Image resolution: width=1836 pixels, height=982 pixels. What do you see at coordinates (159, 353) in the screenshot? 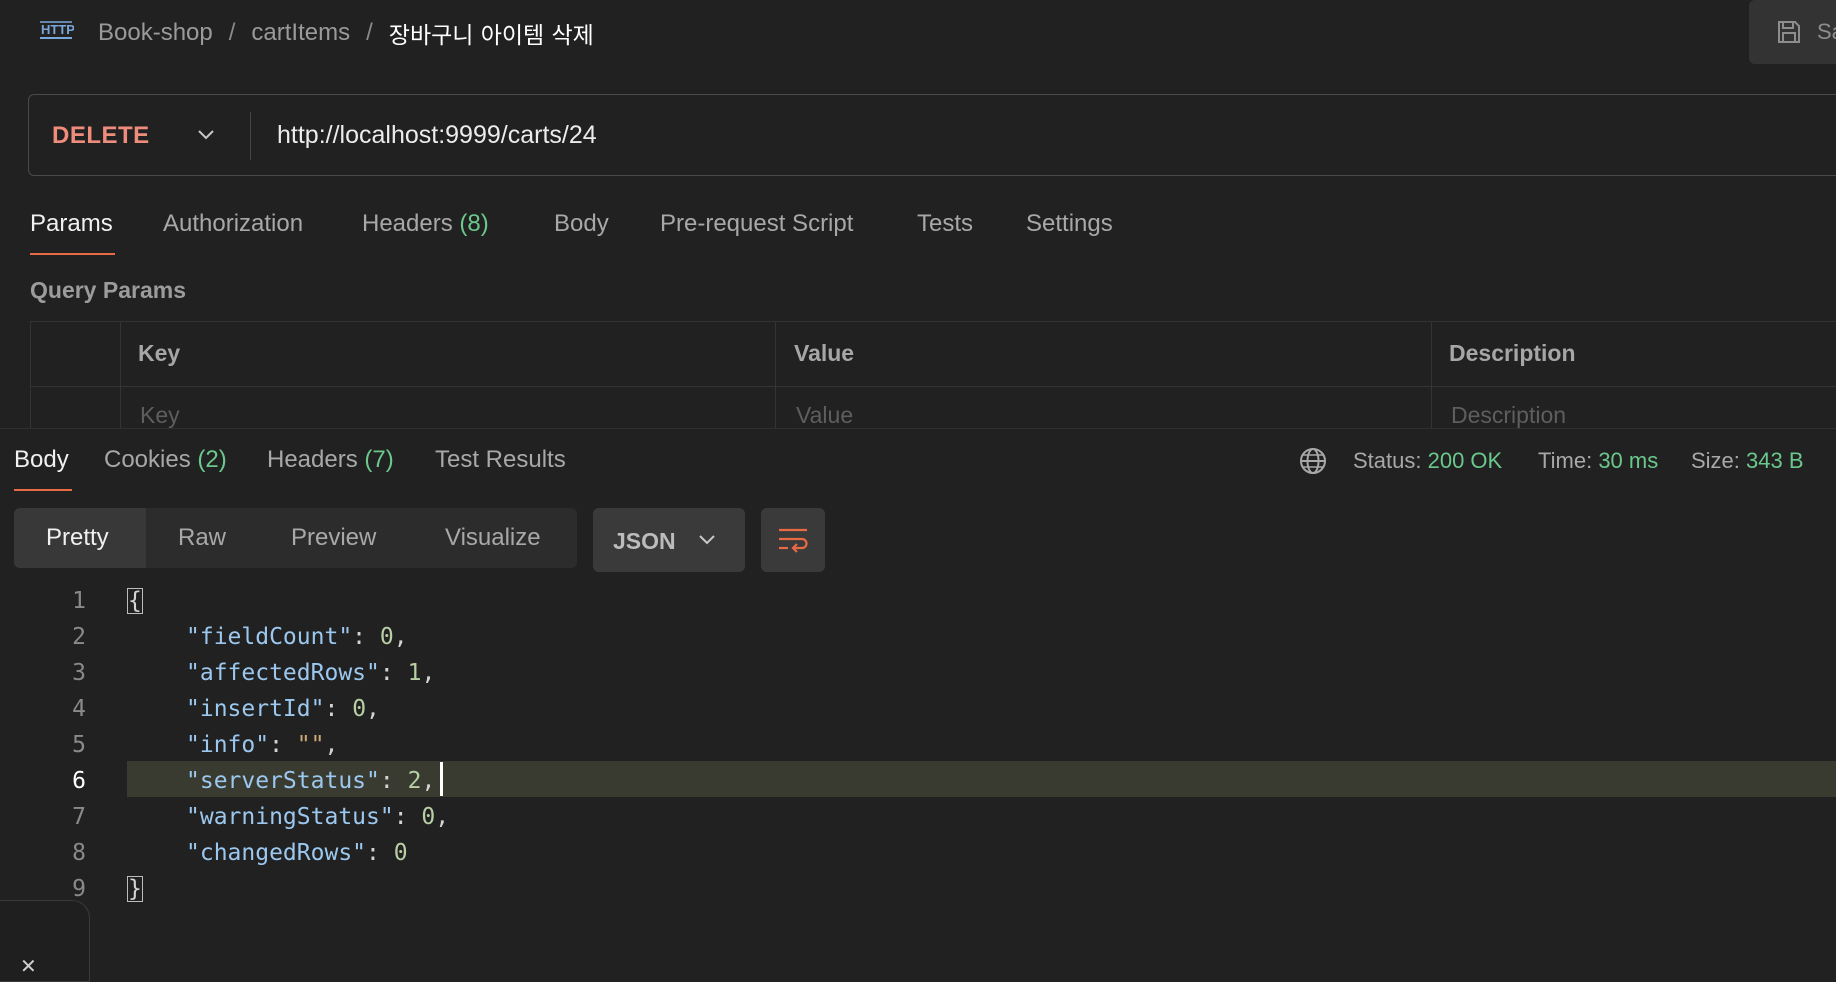
I see `column-header-key: Key` at bounding box center [159, 353].